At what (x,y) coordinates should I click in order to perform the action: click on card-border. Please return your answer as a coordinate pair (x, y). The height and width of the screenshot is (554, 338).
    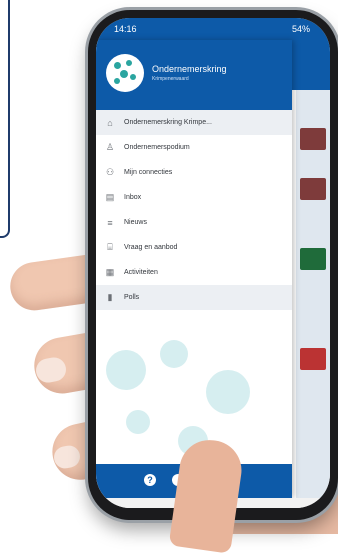
    Looking at the image, I should click on (5, 119).